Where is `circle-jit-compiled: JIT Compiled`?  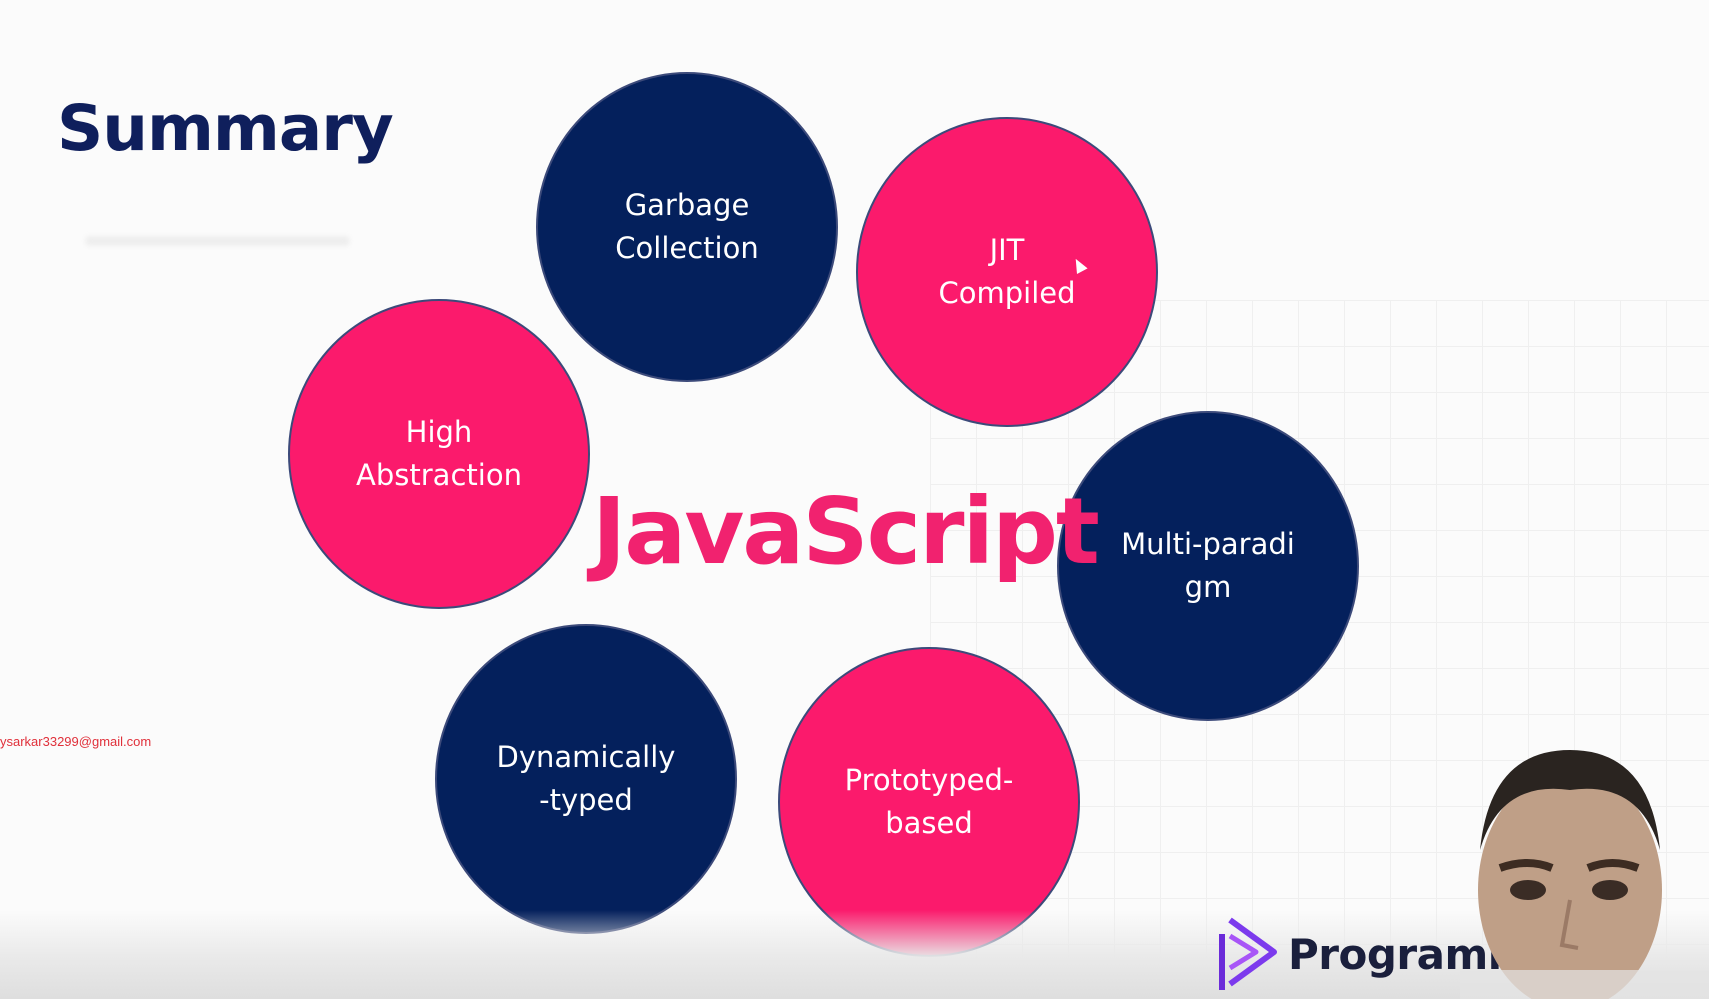
circle-jit-compiled: JIT Compiled is located at coordinates (1007, 272).